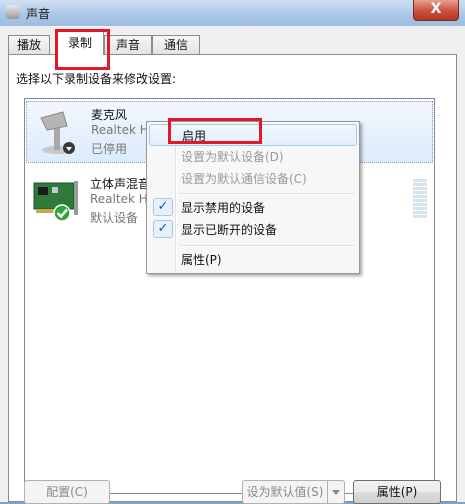 This screenshot has height=504, width=465. I want to click on device-status: 已停用, so click(109, 149).